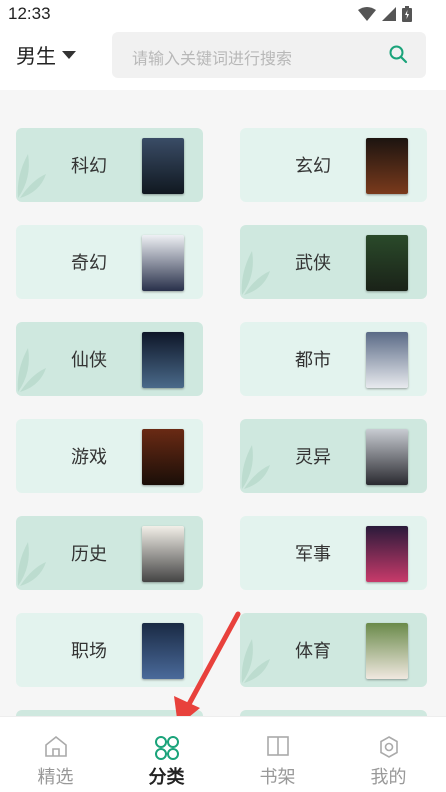 This screenshot has width=446, height=792. What do you see at coordinates (313, 360) in the screenshot?
I see `category-label: 都市` at bounding box center [313, 360].